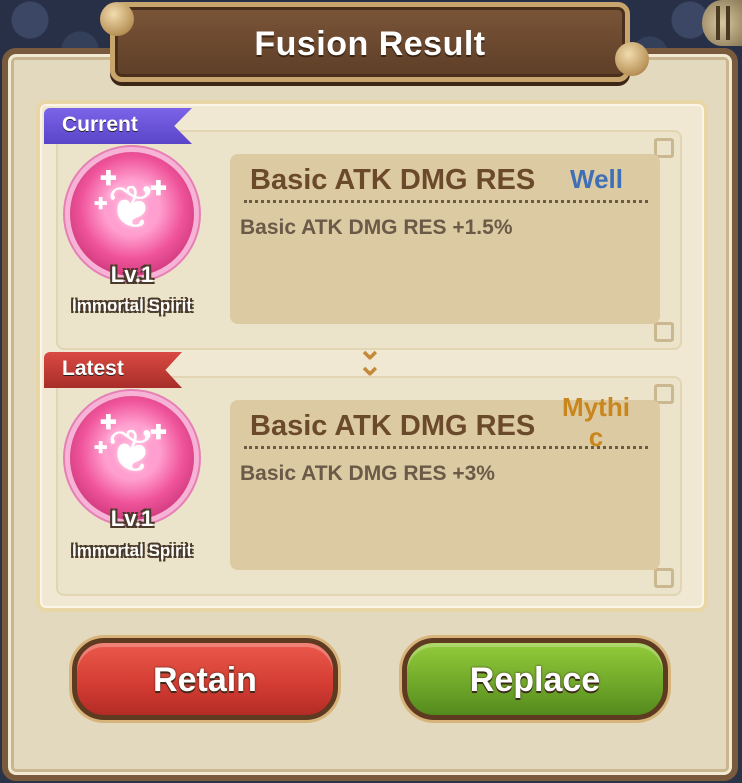 Image resolution: width=742 pixels, height=783 pixels. I want to click on latest-rarity: Mythi c, so click(596, 422).